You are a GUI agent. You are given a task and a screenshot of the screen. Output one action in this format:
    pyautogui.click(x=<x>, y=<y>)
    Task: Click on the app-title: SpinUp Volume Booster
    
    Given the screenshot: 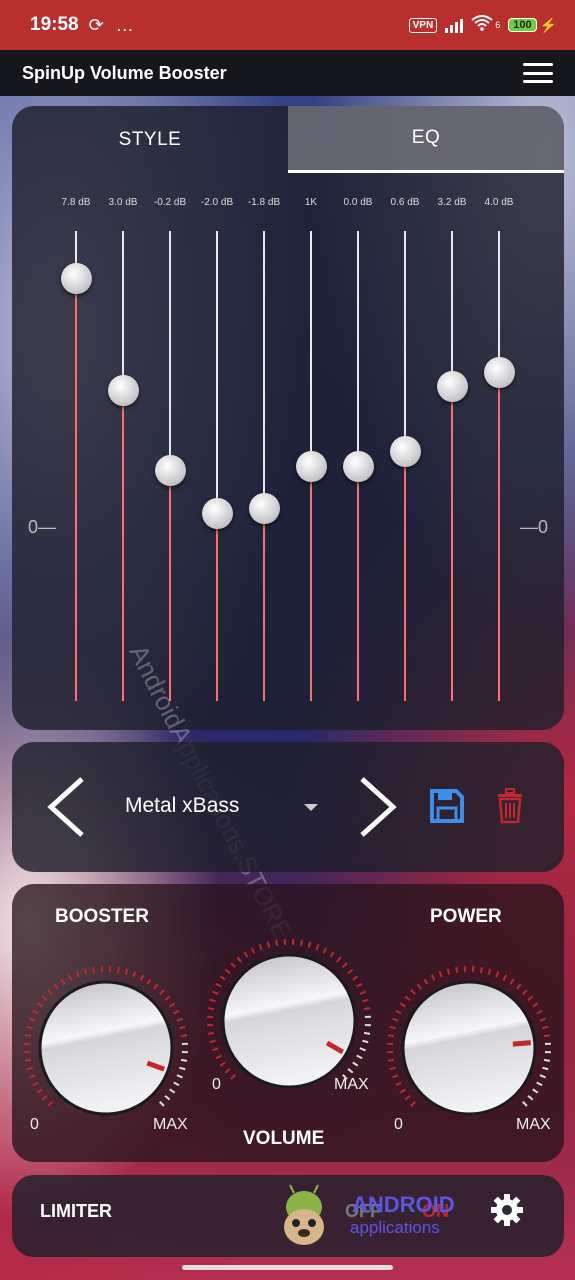 What is the action you would take?
    pyautogui.click(x=124, y=72)
    